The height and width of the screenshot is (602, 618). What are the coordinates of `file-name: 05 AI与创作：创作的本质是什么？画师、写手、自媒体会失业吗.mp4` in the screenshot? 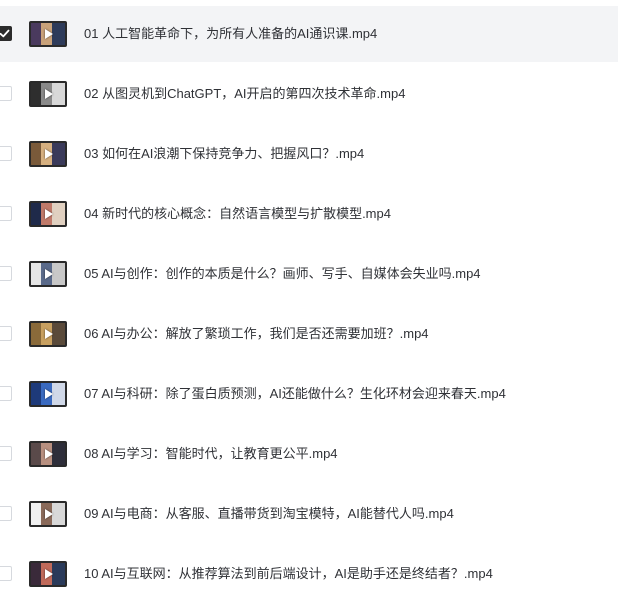 It's located at (282, 274).